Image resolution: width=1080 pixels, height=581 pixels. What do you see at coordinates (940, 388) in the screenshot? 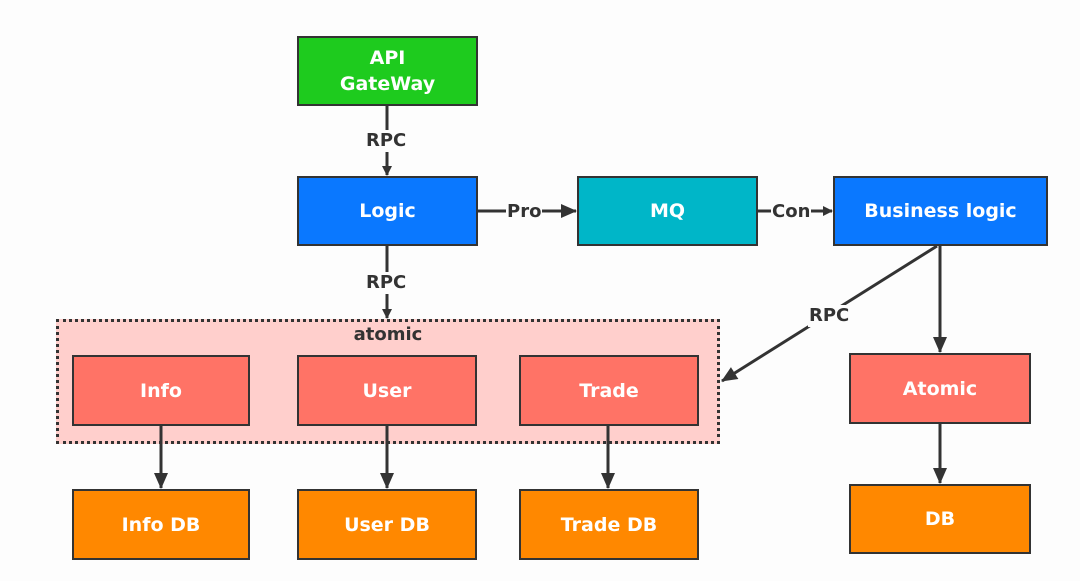
I see `atomic-node: Atomic` at bounding box center [940, 388].